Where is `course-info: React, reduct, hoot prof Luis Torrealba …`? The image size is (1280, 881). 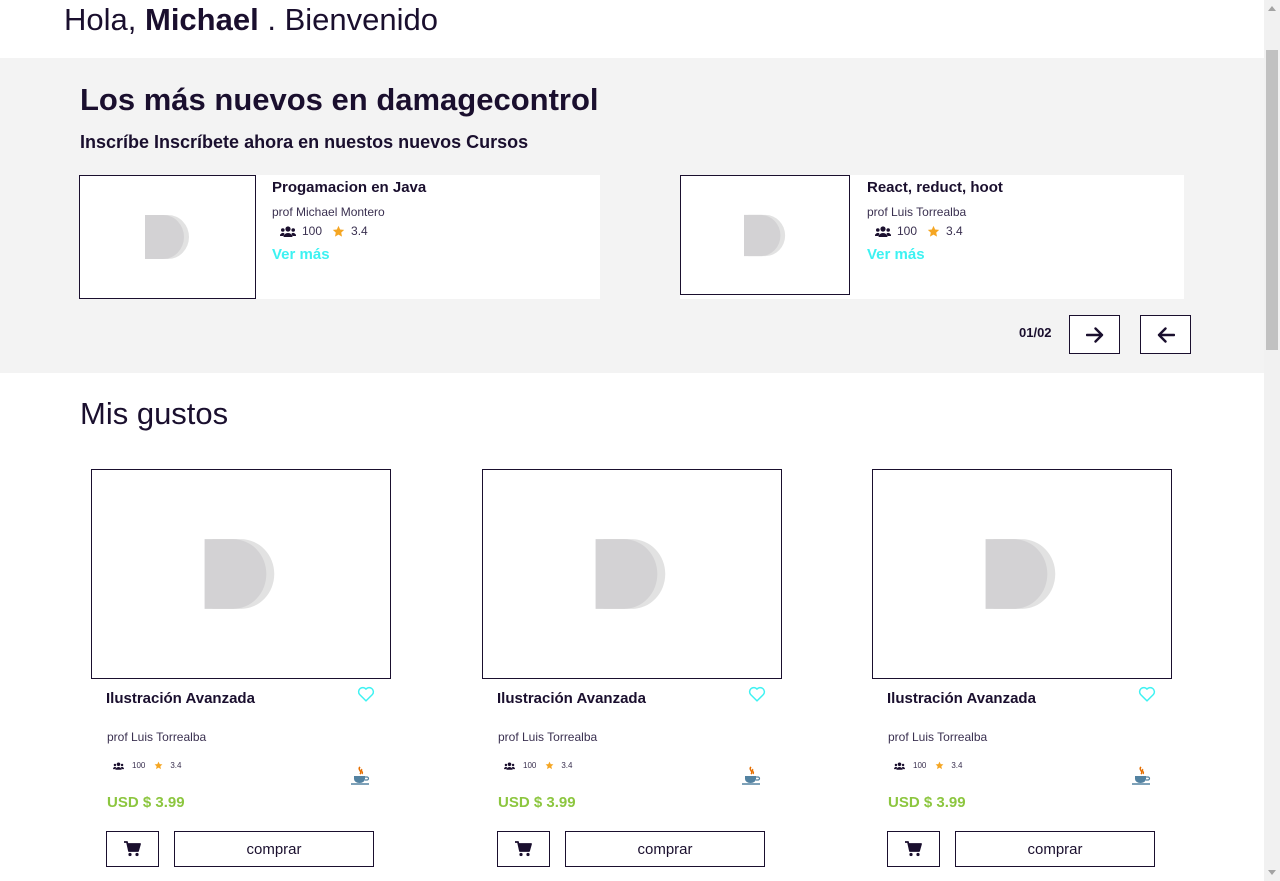
course-info: React, reduct, hoot prof Luis Torrealba … is located at coordinates (935, 221).